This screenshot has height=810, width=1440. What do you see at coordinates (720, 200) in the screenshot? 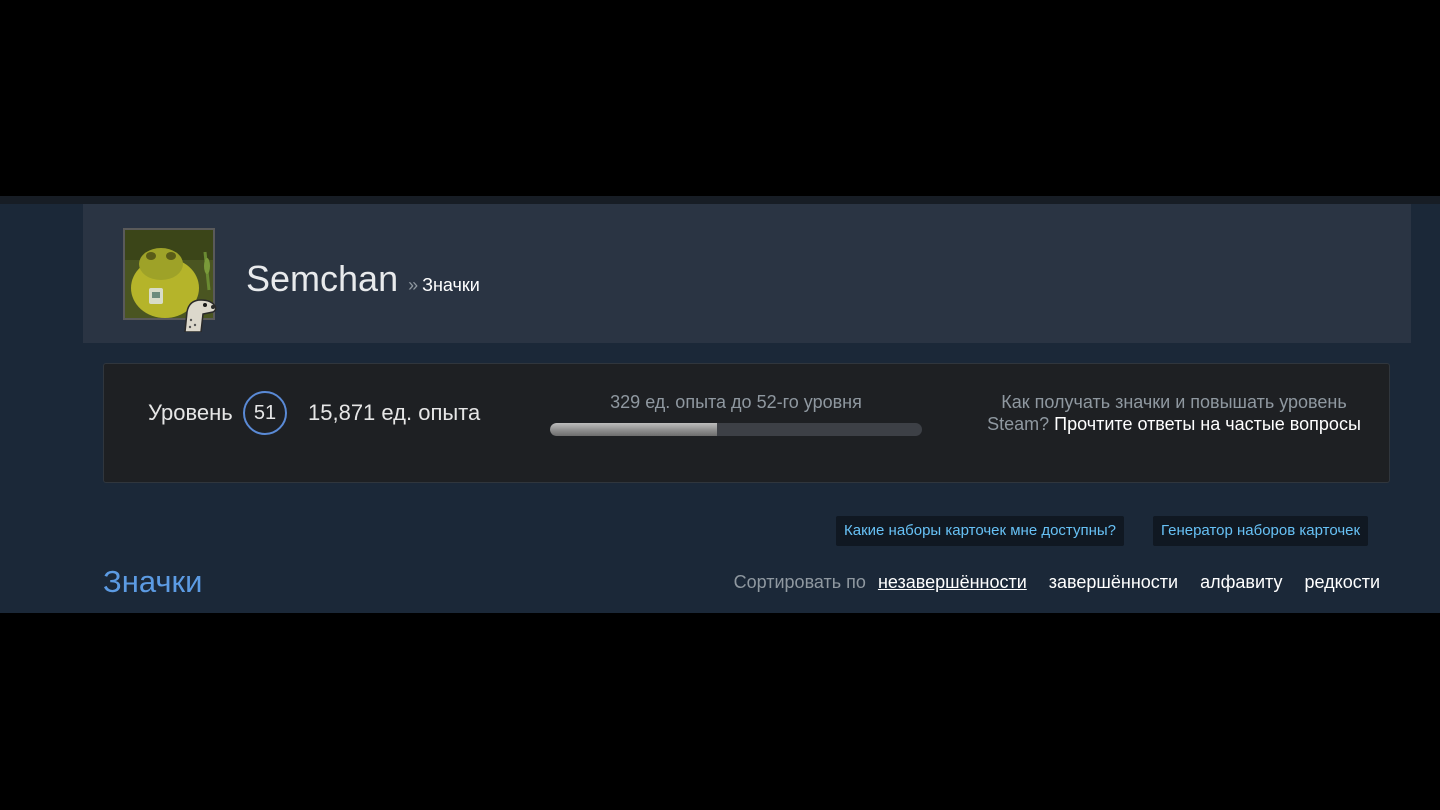
I see `top-strip` at bounding box center [720, 200].